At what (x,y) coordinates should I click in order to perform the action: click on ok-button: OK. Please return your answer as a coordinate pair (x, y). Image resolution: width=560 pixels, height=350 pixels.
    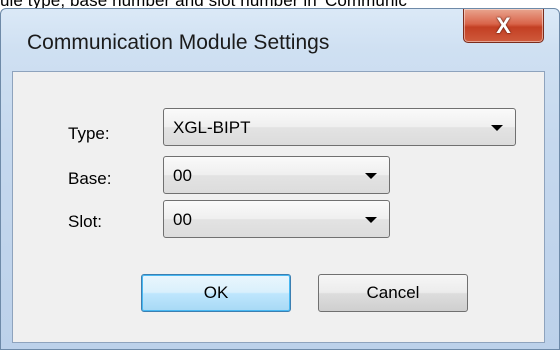
    Looking at the image, I should click on (216, 293).